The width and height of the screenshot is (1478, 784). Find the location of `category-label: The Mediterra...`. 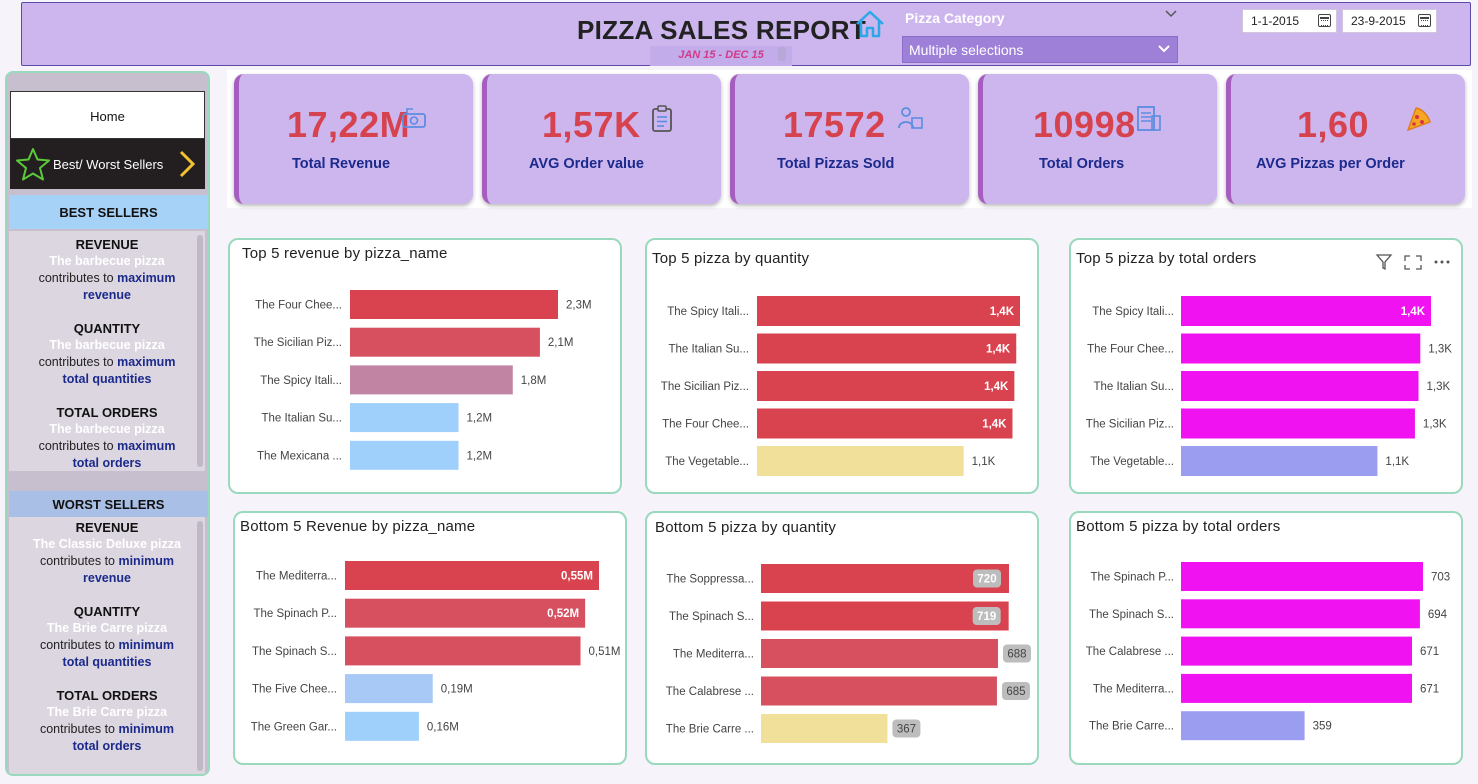

category-label: The Mediterra... is located at coordinates (713, 655).